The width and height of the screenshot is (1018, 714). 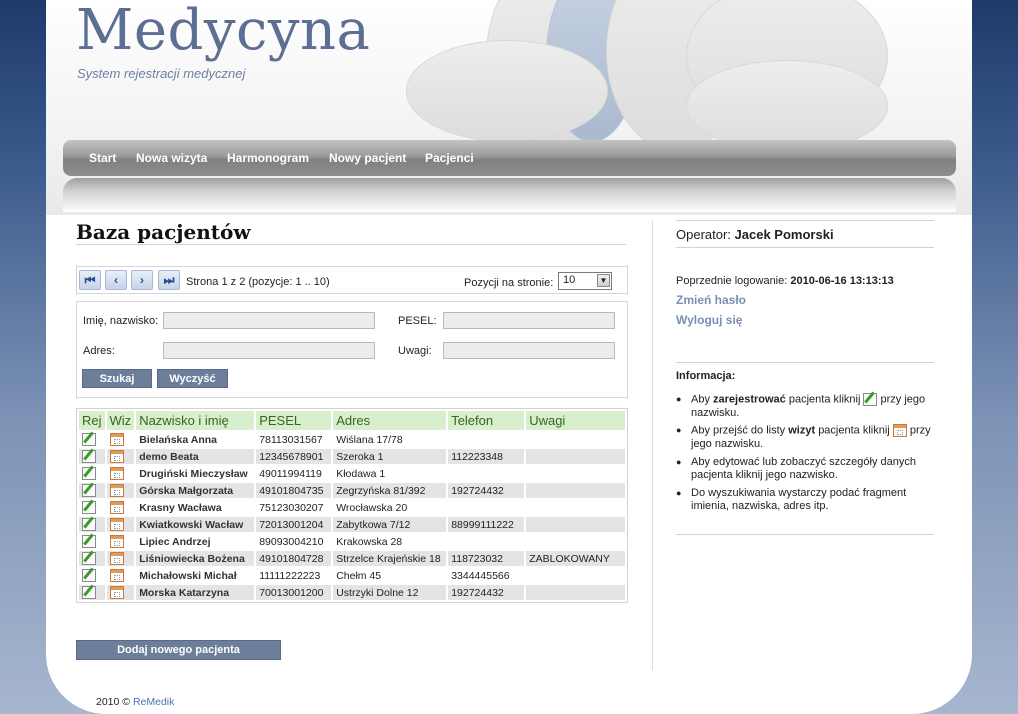 What do you see at coordinates (195, 507) in the screenshot?
I see `cell-name: Krasny Wacława` at bounding box center [195, 507].